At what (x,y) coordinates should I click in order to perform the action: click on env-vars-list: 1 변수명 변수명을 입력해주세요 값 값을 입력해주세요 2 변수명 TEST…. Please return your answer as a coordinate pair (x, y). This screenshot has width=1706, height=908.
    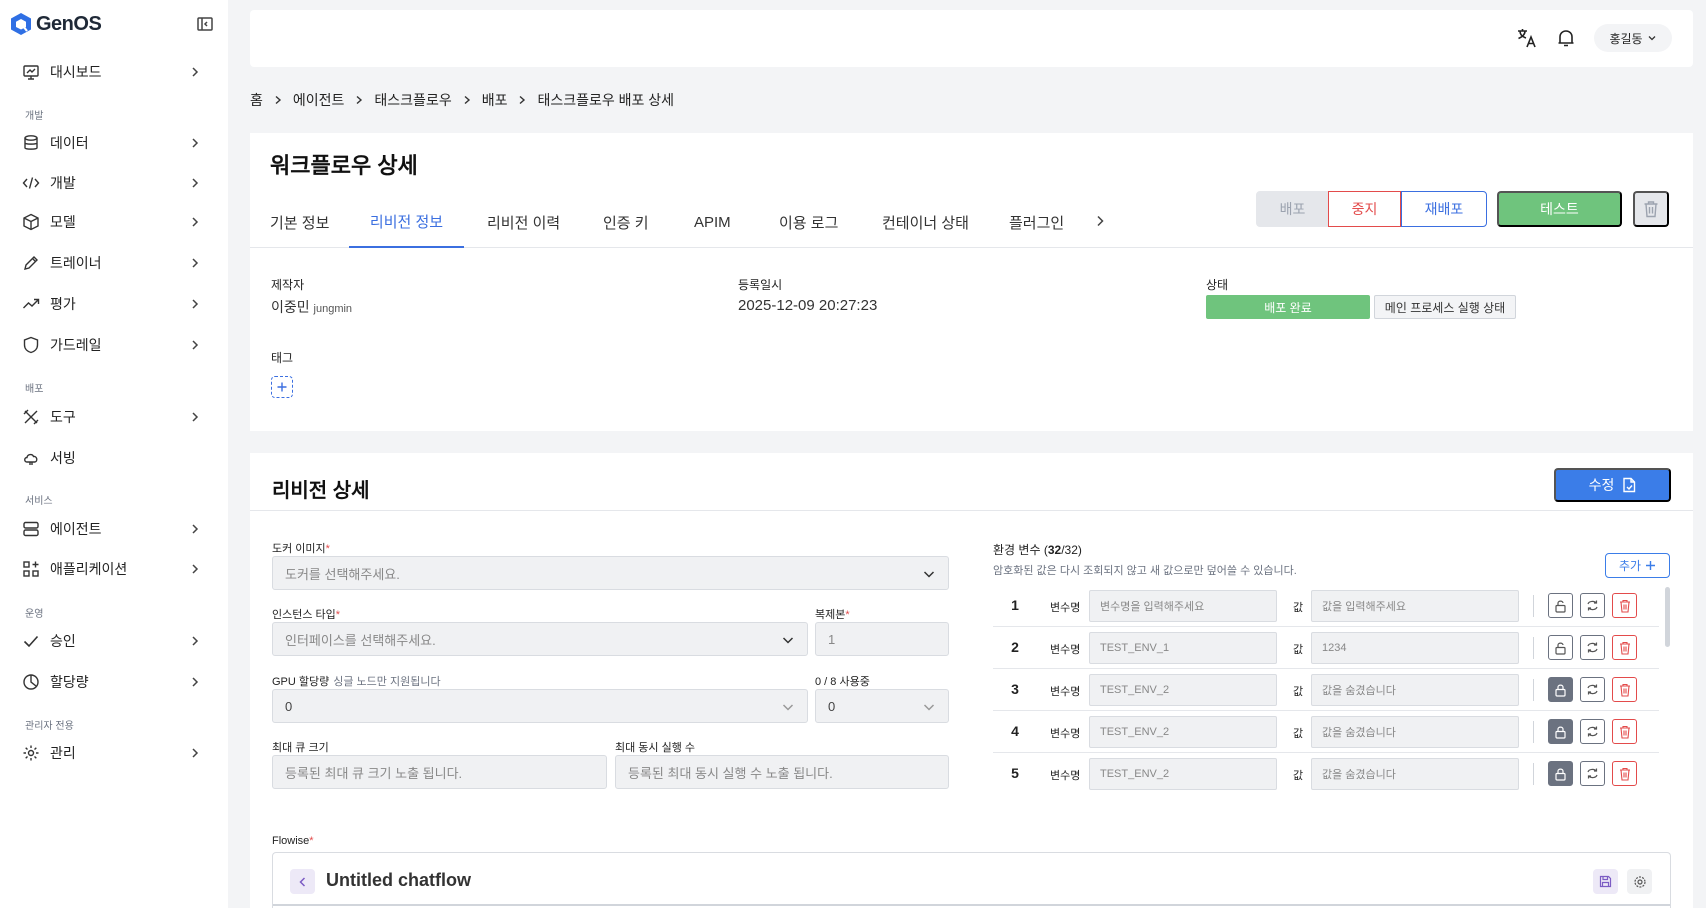
    Looking at the image, I should click on (1326, 688).